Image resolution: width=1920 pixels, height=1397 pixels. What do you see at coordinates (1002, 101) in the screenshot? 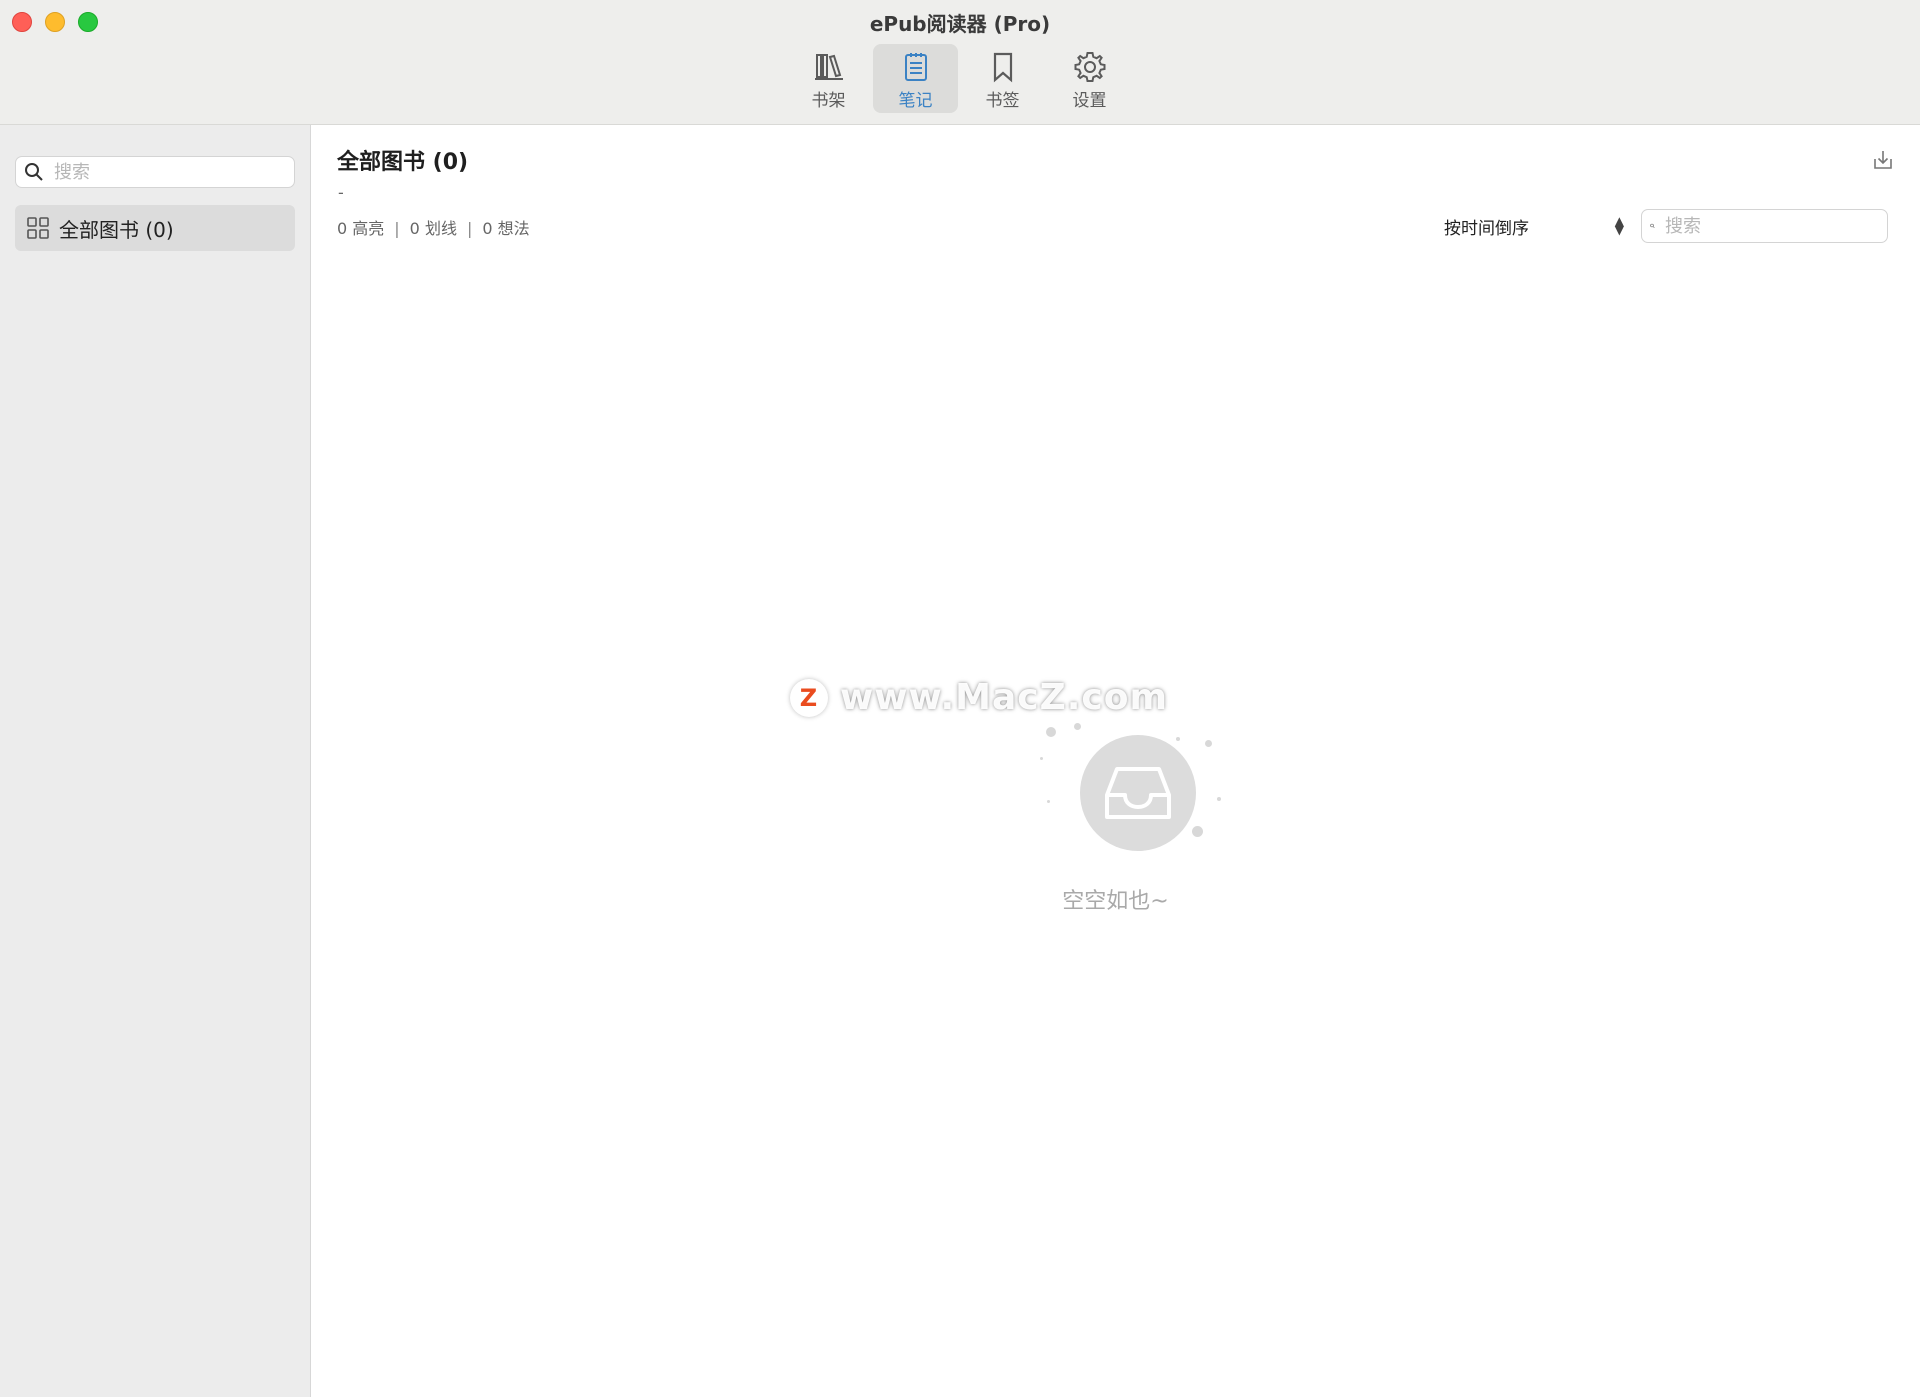
I see `tab-bookmarks-label: 书签` at bounding box center [1002, 101].